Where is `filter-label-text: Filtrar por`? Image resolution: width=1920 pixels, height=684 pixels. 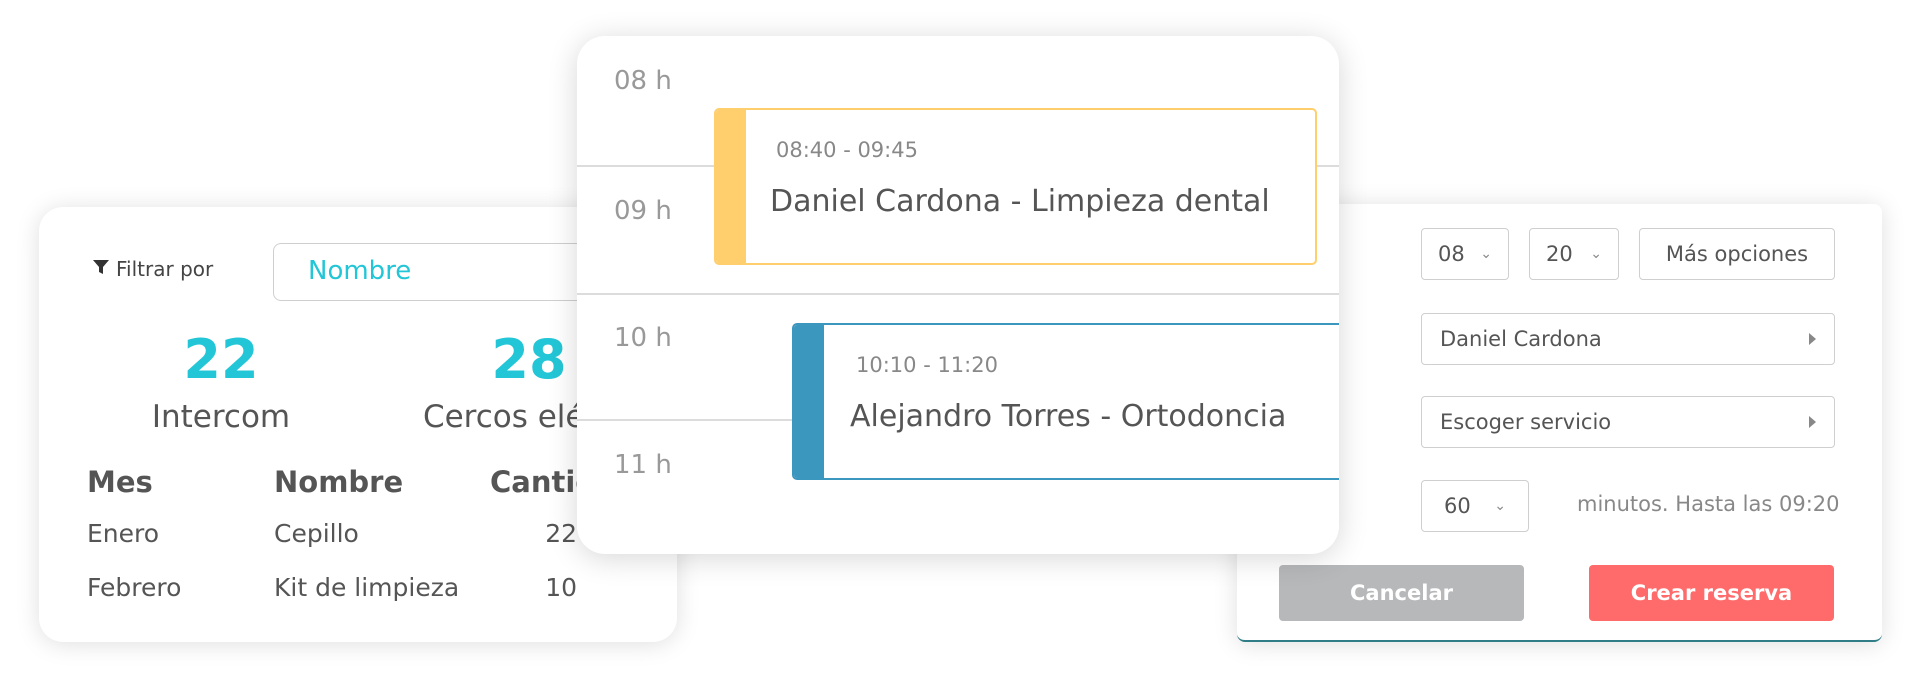
filter-label-text: Filtrar por is located at coordinates (165, 269).